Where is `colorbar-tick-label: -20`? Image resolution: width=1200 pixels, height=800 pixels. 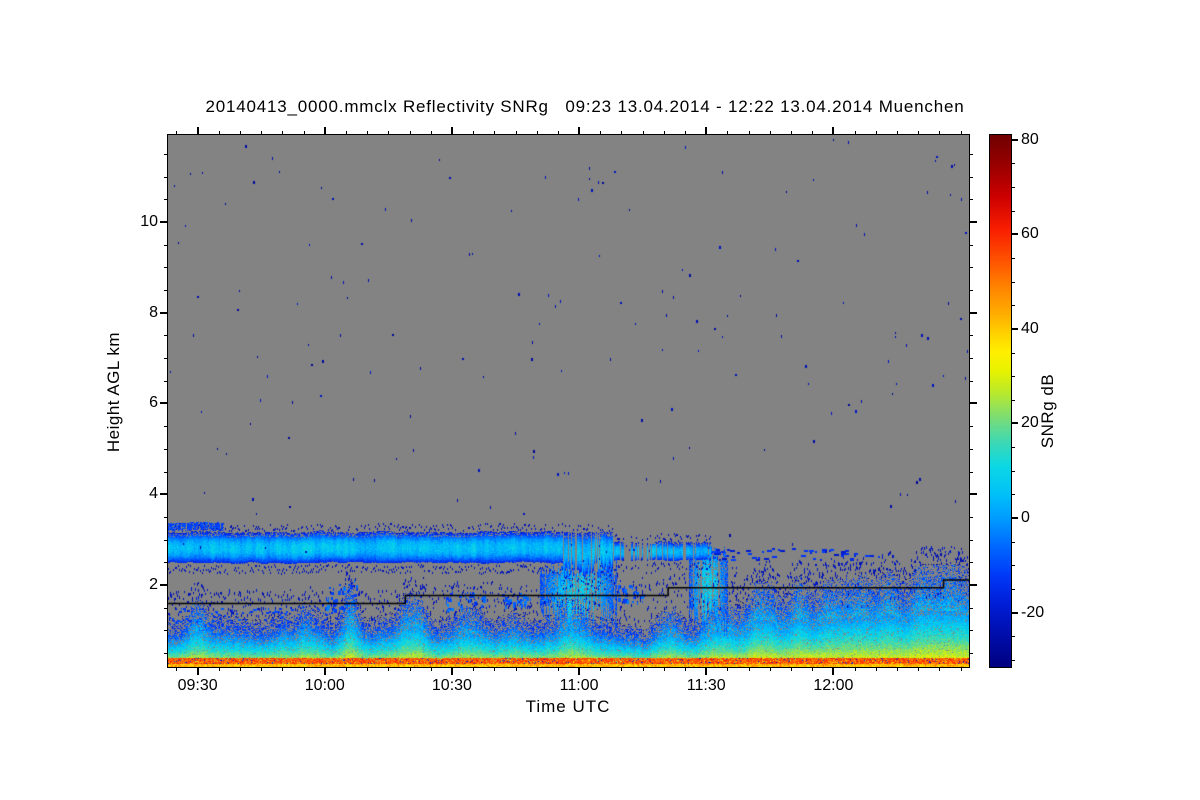 colorbar-tick-label: -20 is located at coordinates (1033, 612).